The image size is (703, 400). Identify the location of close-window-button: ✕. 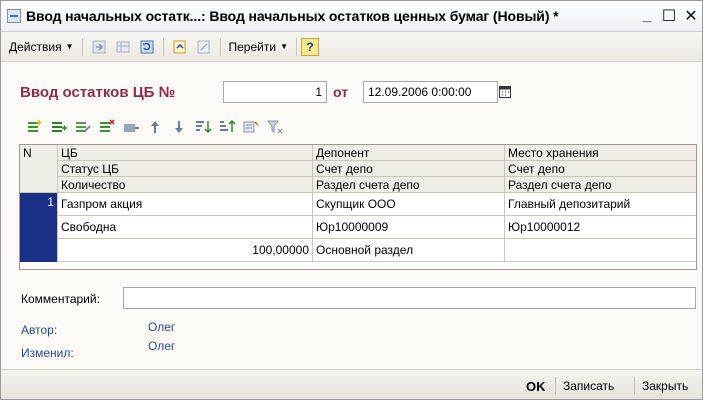
(691, 16).